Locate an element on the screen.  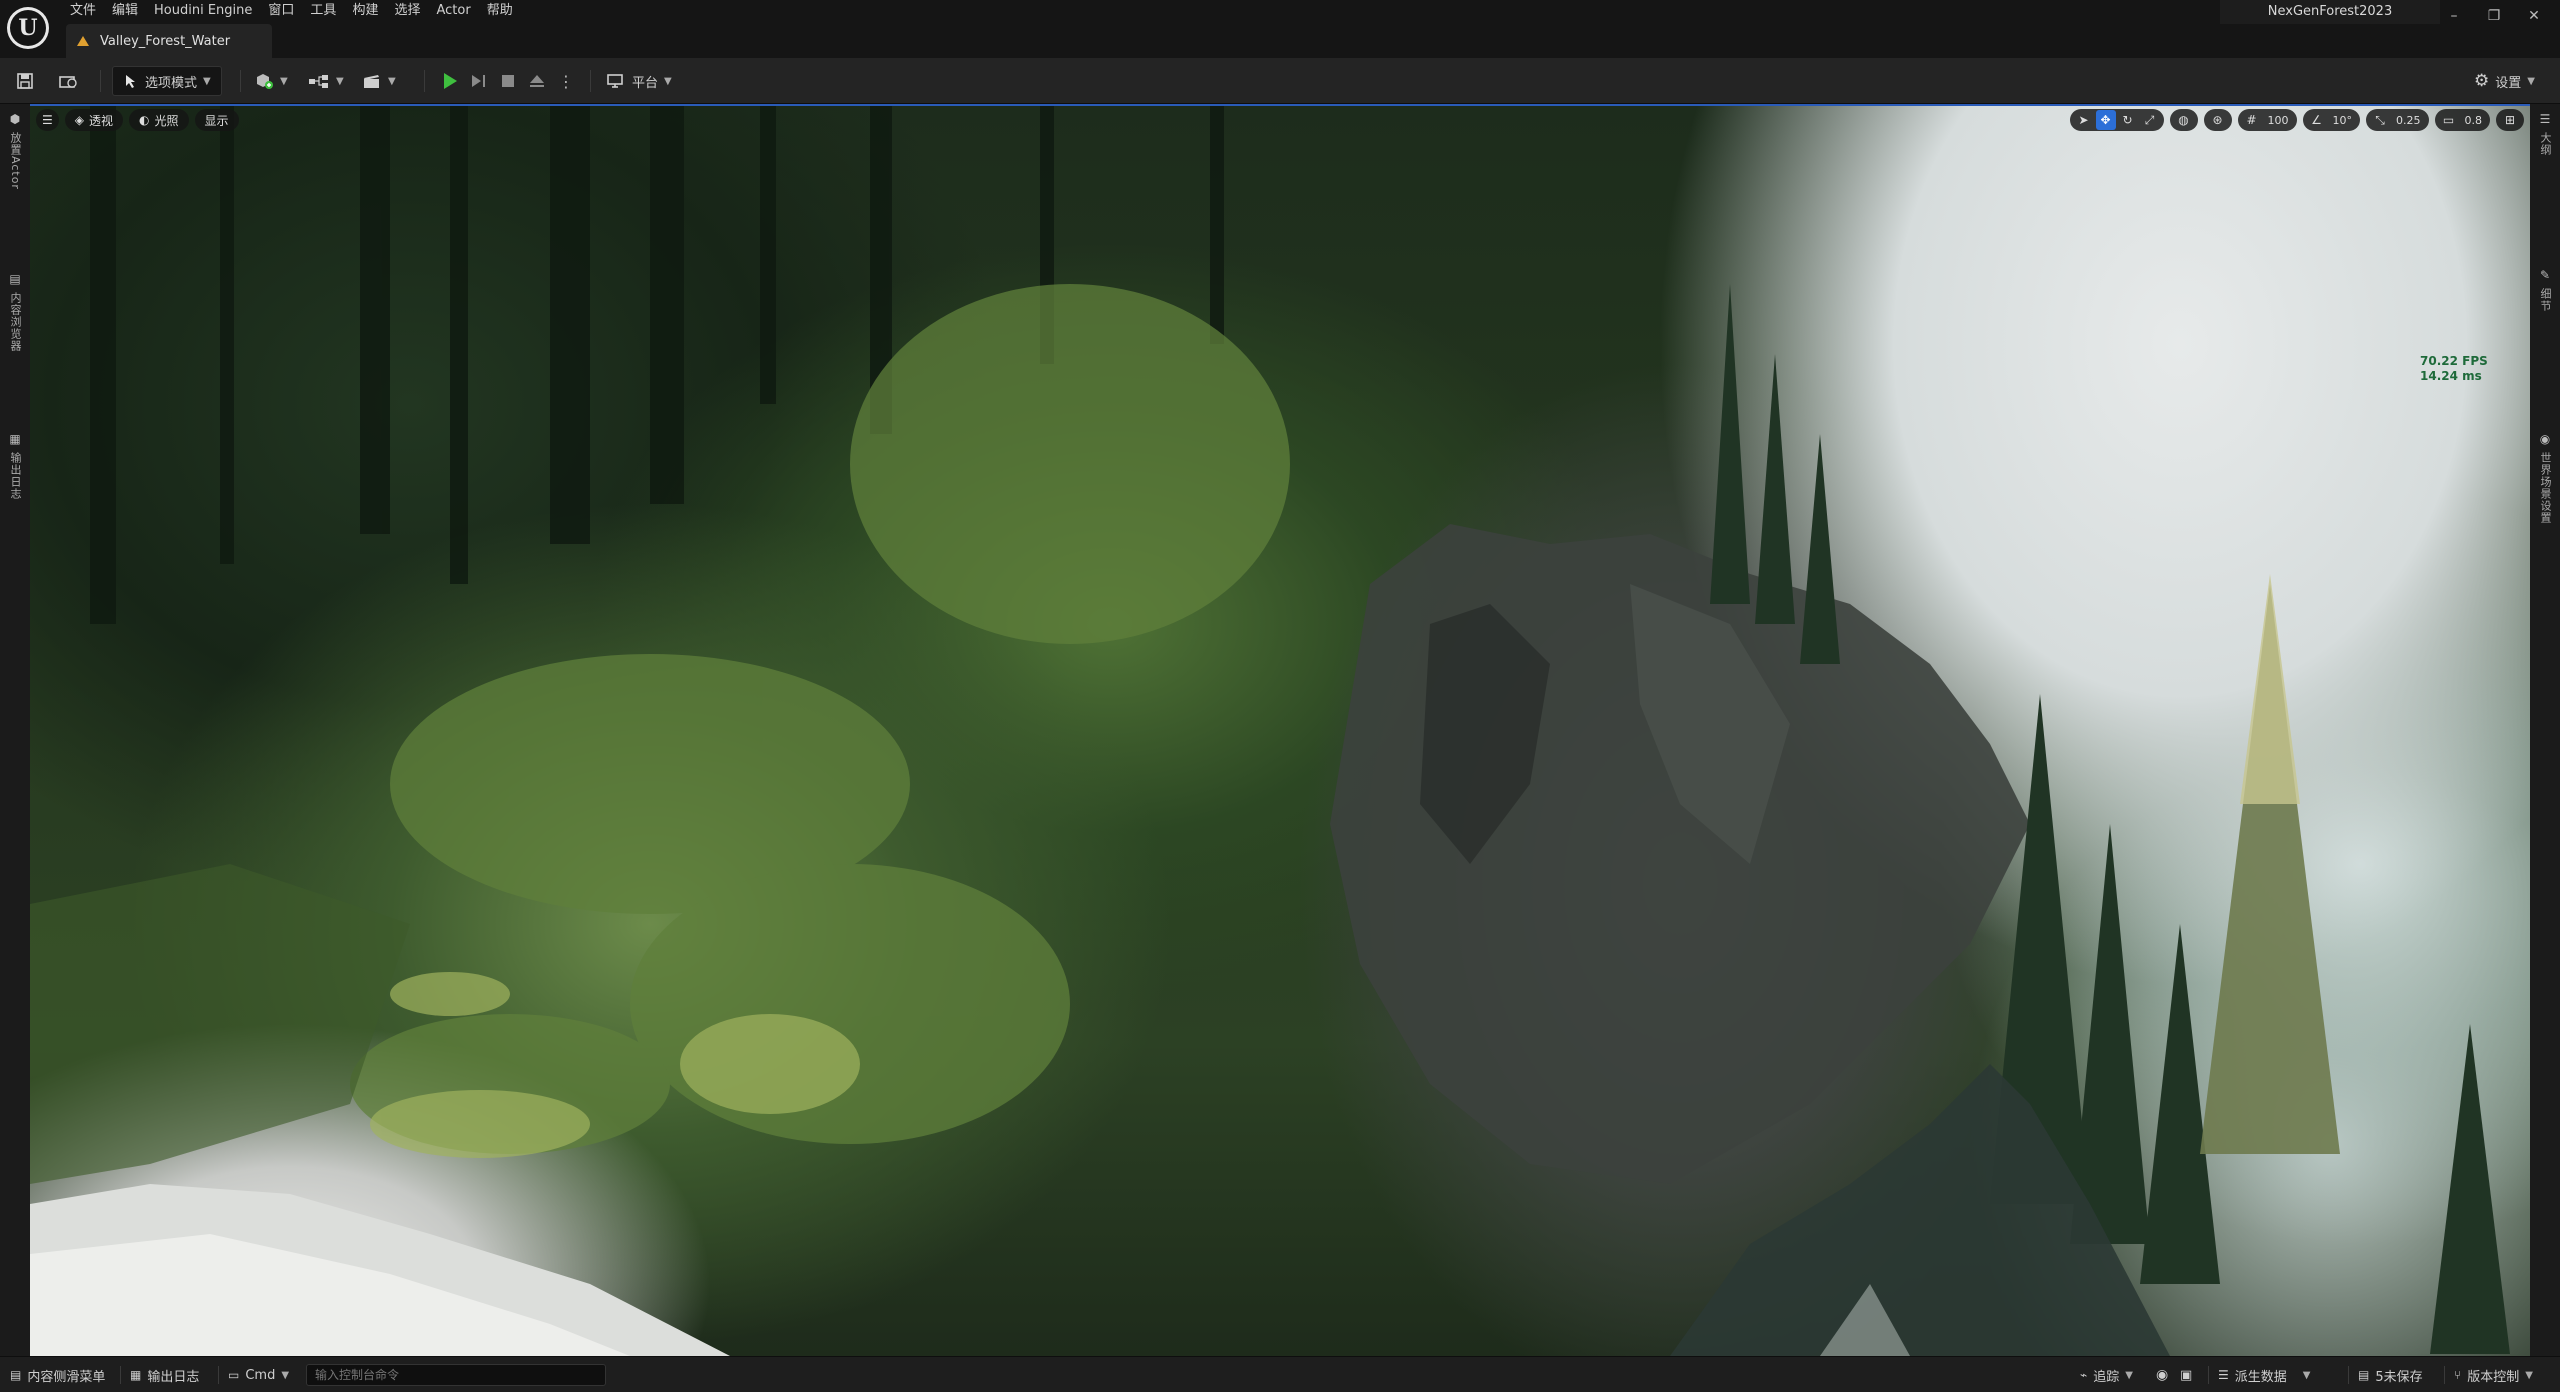
side-tab-label: 大纲 is located at coordinates (2545, 144).